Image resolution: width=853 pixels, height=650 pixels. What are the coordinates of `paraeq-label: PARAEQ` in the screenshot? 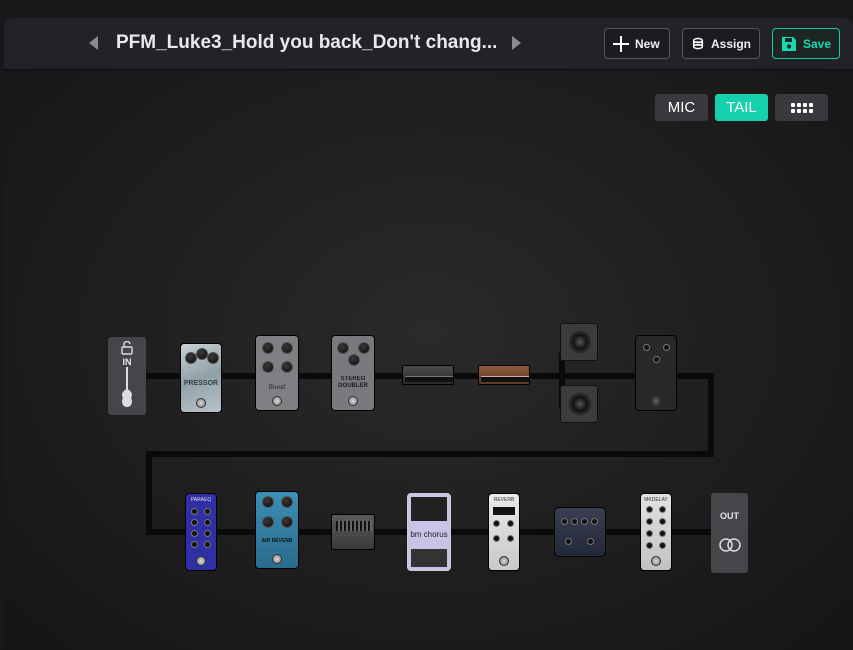 It's located at (201, 500).